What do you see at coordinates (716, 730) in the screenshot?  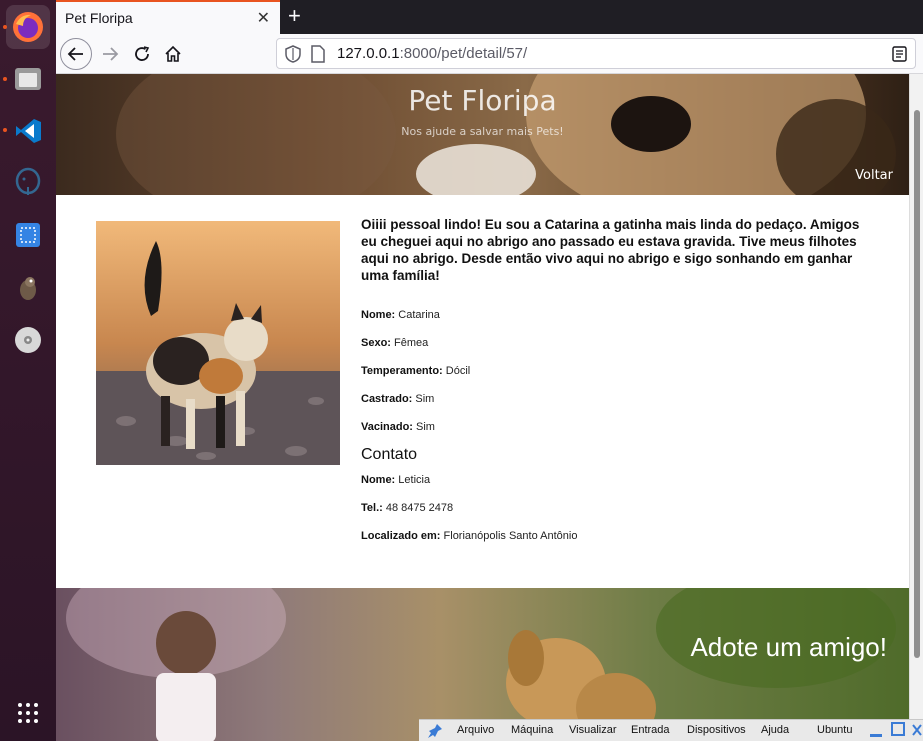 I see `menu-dispositivos: Dispositivos` at bounding box center [716, 730].